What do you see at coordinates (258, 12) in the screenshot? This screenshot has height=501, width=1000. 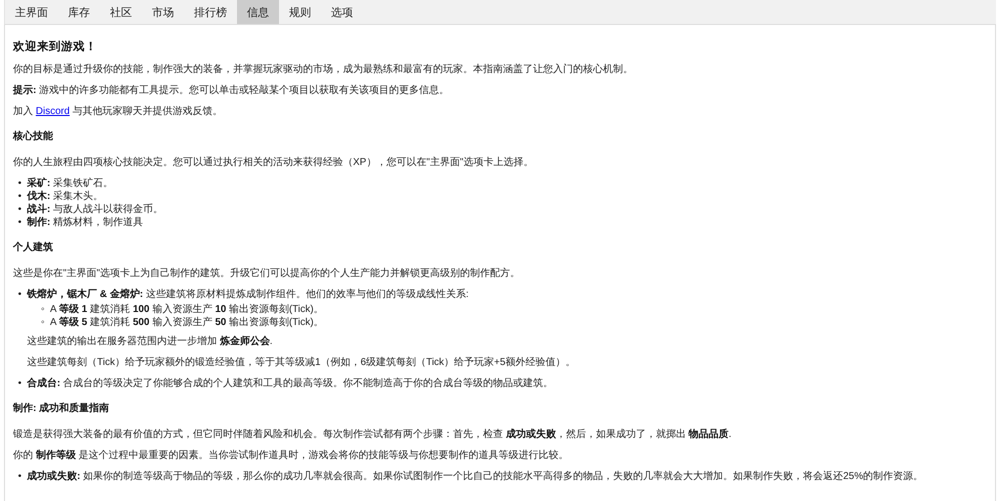 I see `nav-tab: 信息` at bounding box center [258, 12].